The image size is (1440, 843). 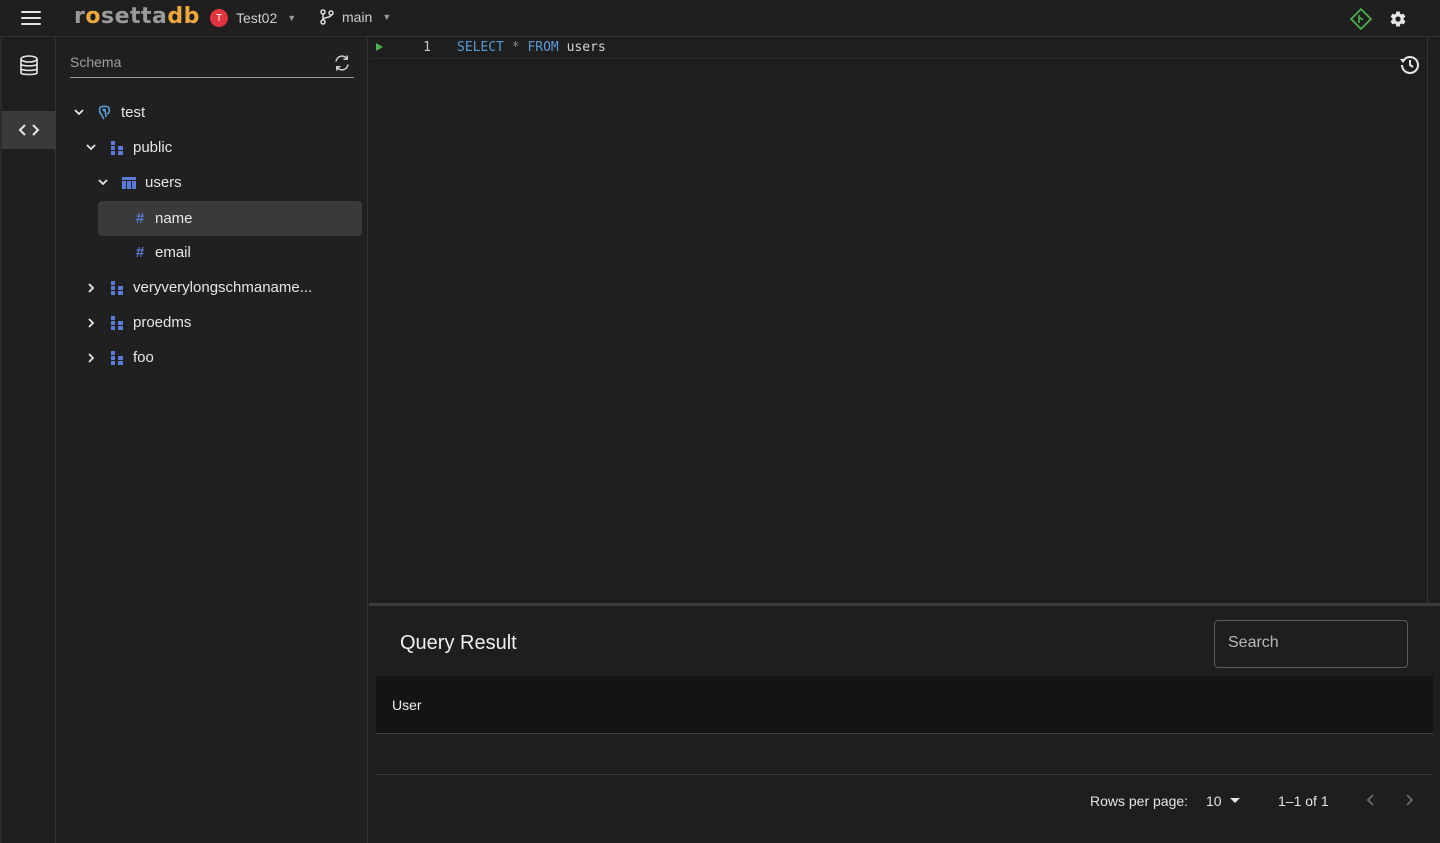 I want to click on tree-item-schema-foo: foo, so click(x=118, y=357).